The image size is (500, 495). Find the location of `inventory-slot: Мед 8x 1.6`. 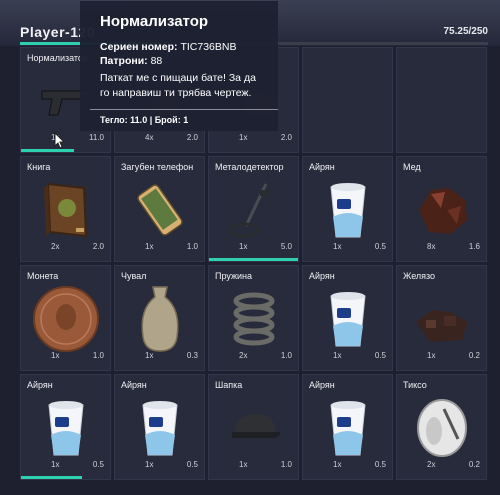

inventory-slot: Мед 8x 1.6 is located at coordinates (441, 209).